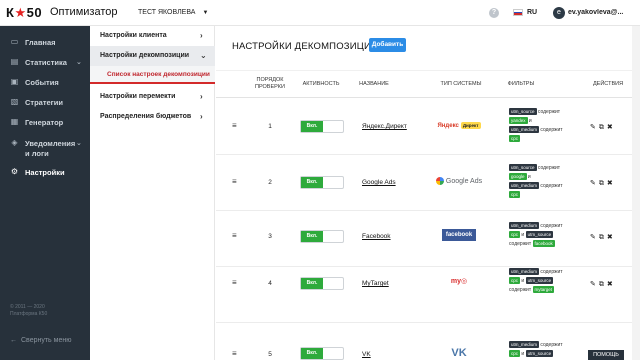  Describe the element at coordinates (45, 122) in the screenshot. I see `sidebar-item-generator: ▦ Генератор` at that location.